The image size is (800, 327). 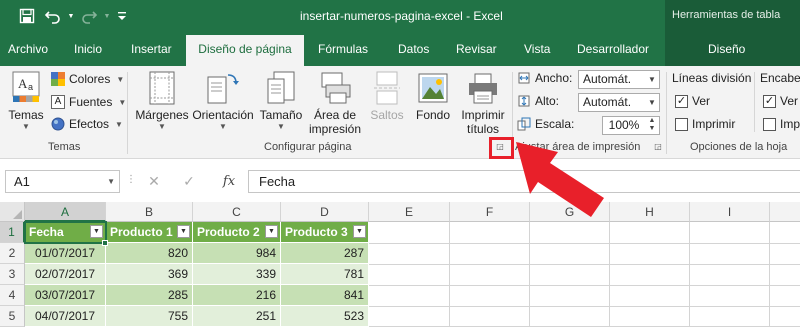 What do you see at coordinates (154, 181) in the screenshot?
I see `cancel-entry-icon: ✕` at bounding box center [154, 181].